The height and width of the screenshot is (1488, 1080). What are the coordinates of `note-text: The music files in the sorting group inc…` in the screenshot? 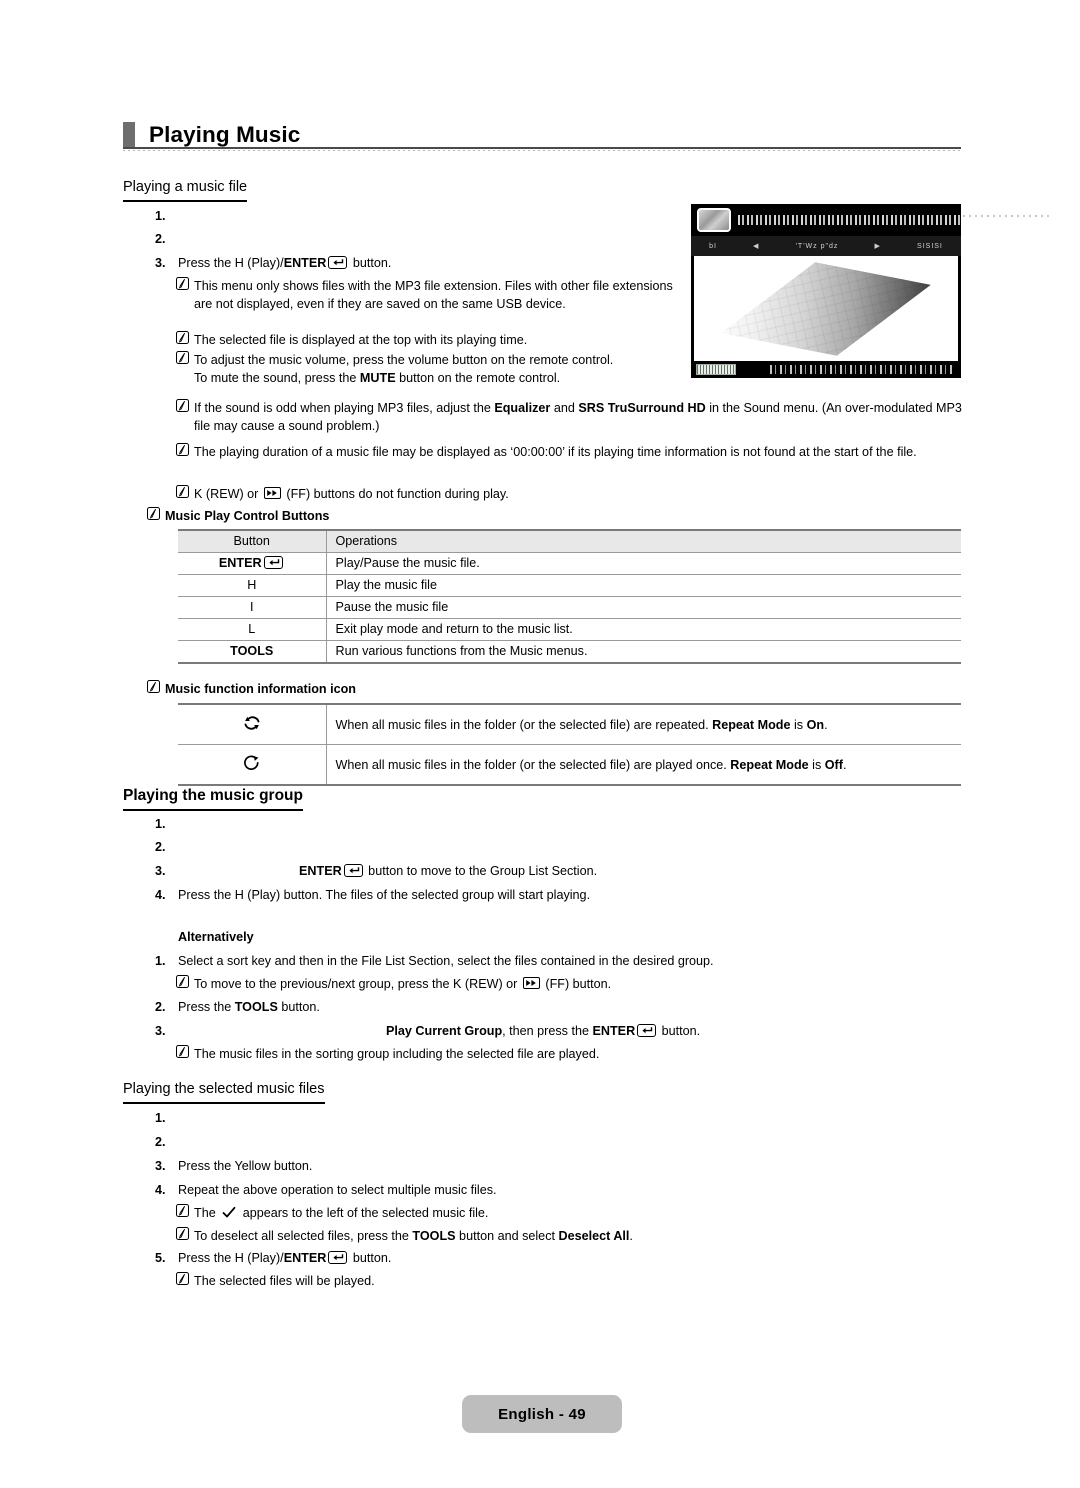 It's located at (397, 1054).